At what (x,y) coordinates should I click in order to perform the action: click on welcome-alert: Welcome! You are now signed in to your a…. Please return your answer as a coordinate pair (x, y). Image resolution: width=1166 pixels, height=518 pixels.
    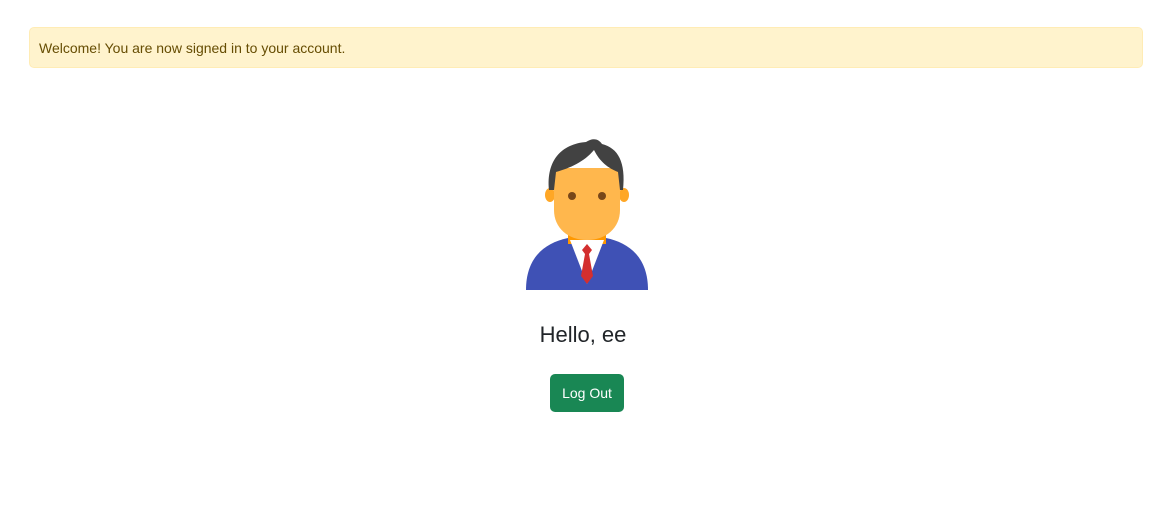
    Looking at the image, I should click on (586, 47).